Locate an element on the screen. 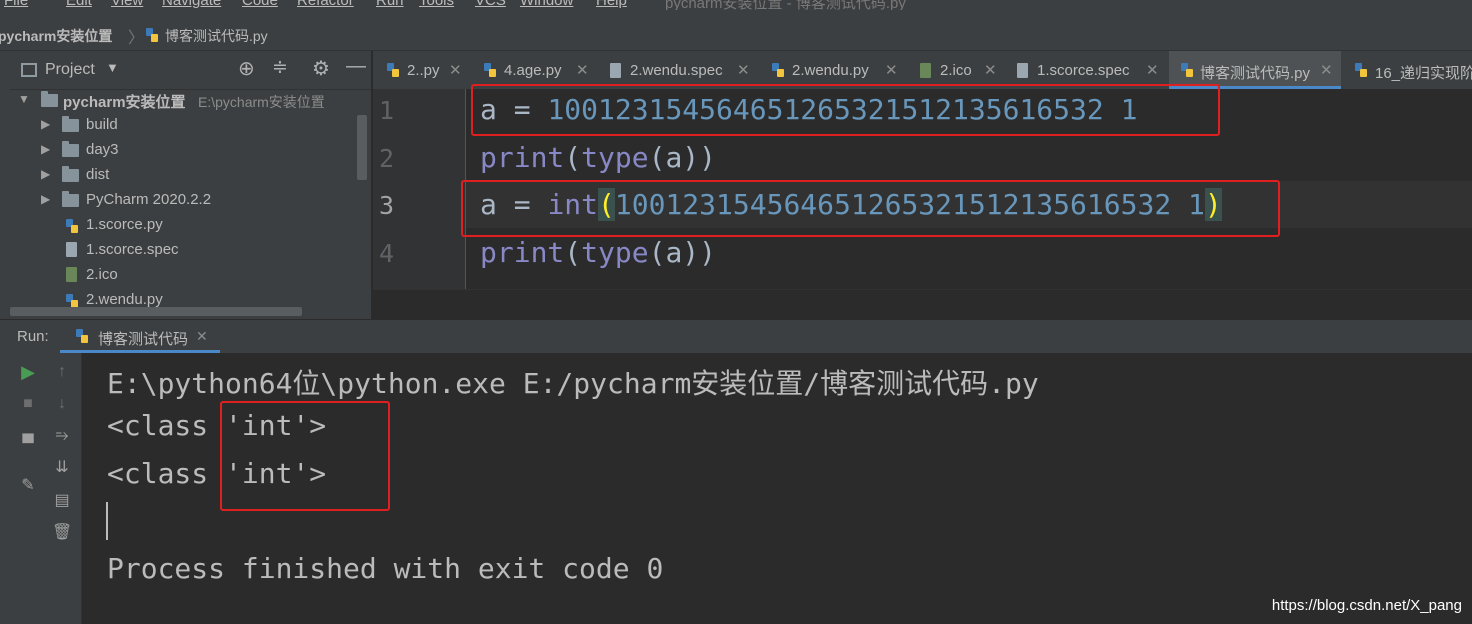  breadcrumb: pycharm安装位置 〉 博客测试代码.py is located at coordinates (736, 36).